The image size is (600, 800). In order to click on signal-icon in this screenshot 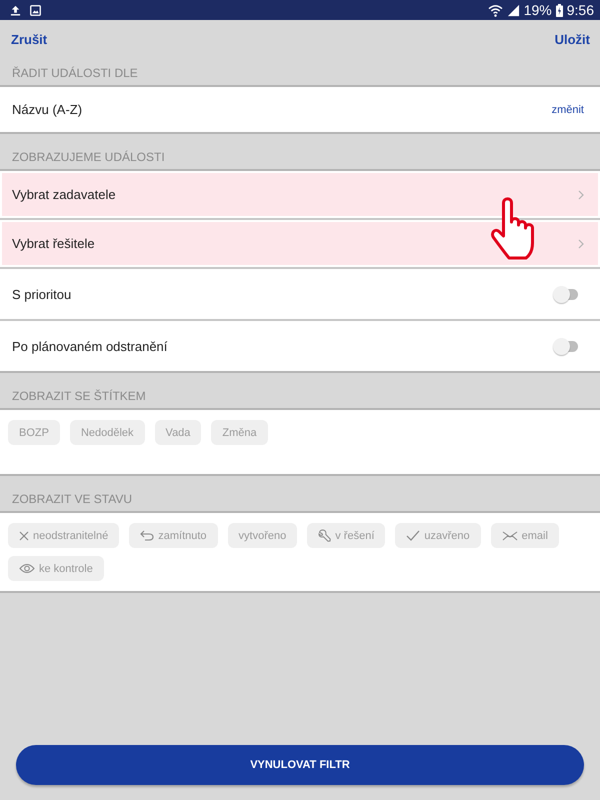, I will do `click(513, 10)`.